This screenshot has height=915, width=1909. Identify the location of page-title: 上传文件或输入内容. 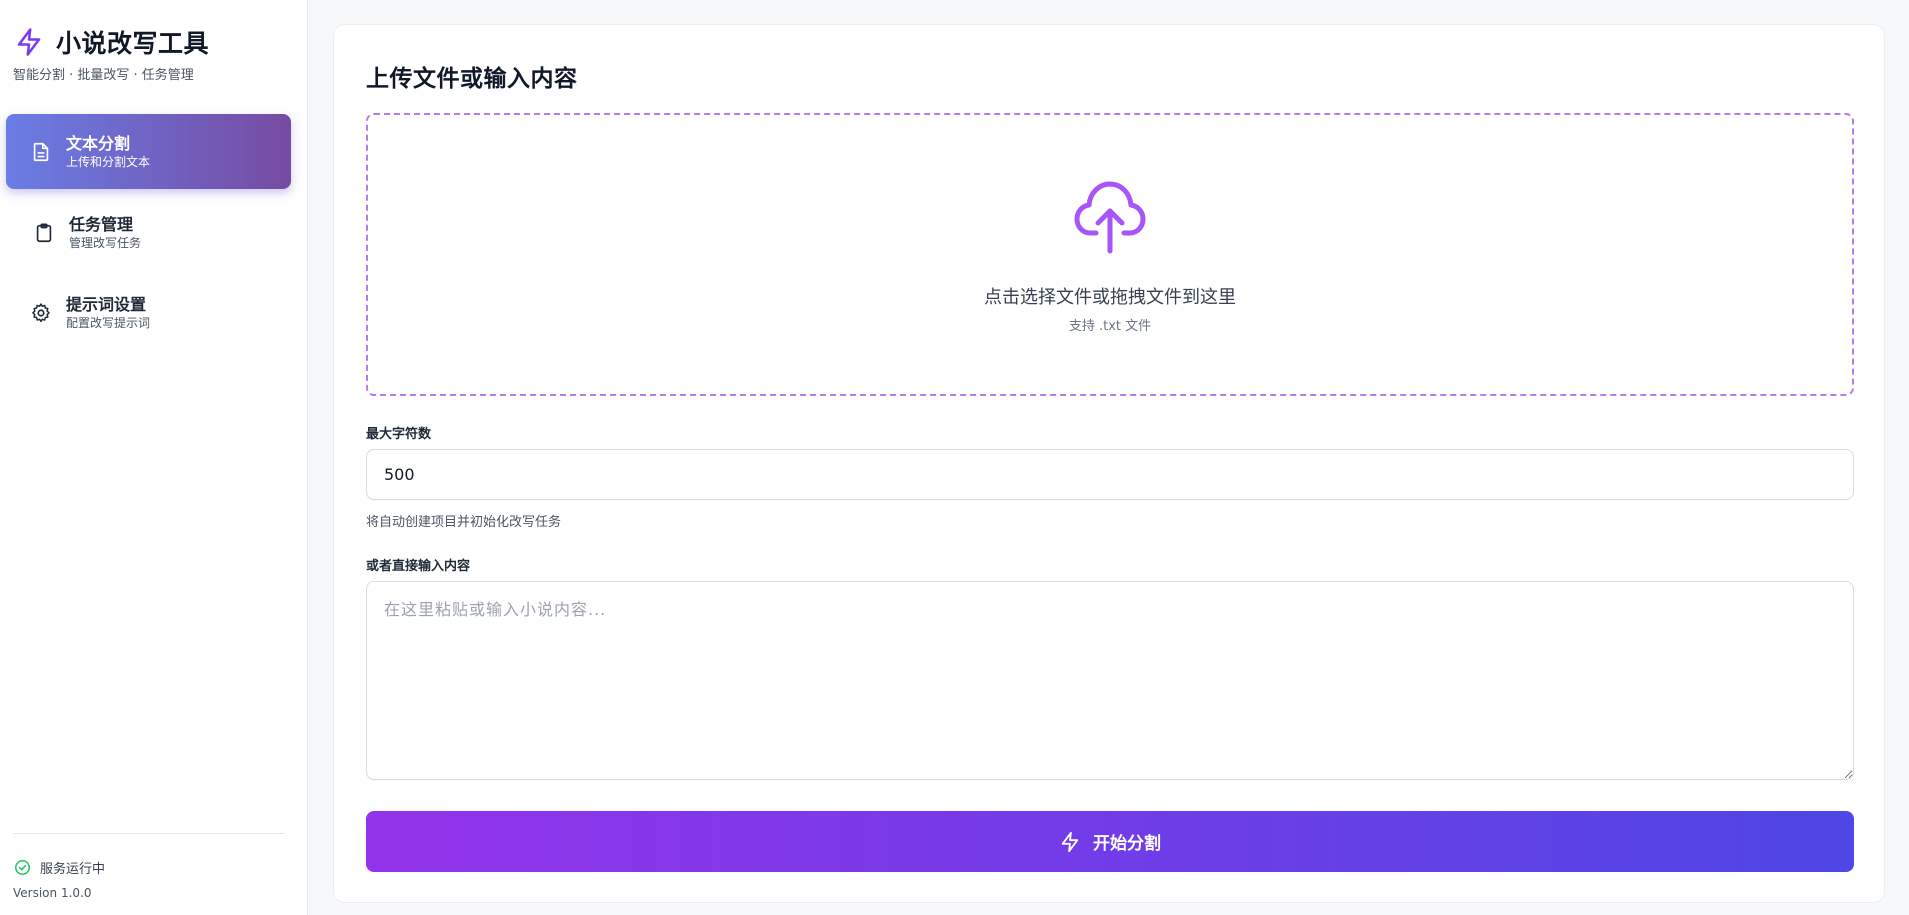
(472, 79).